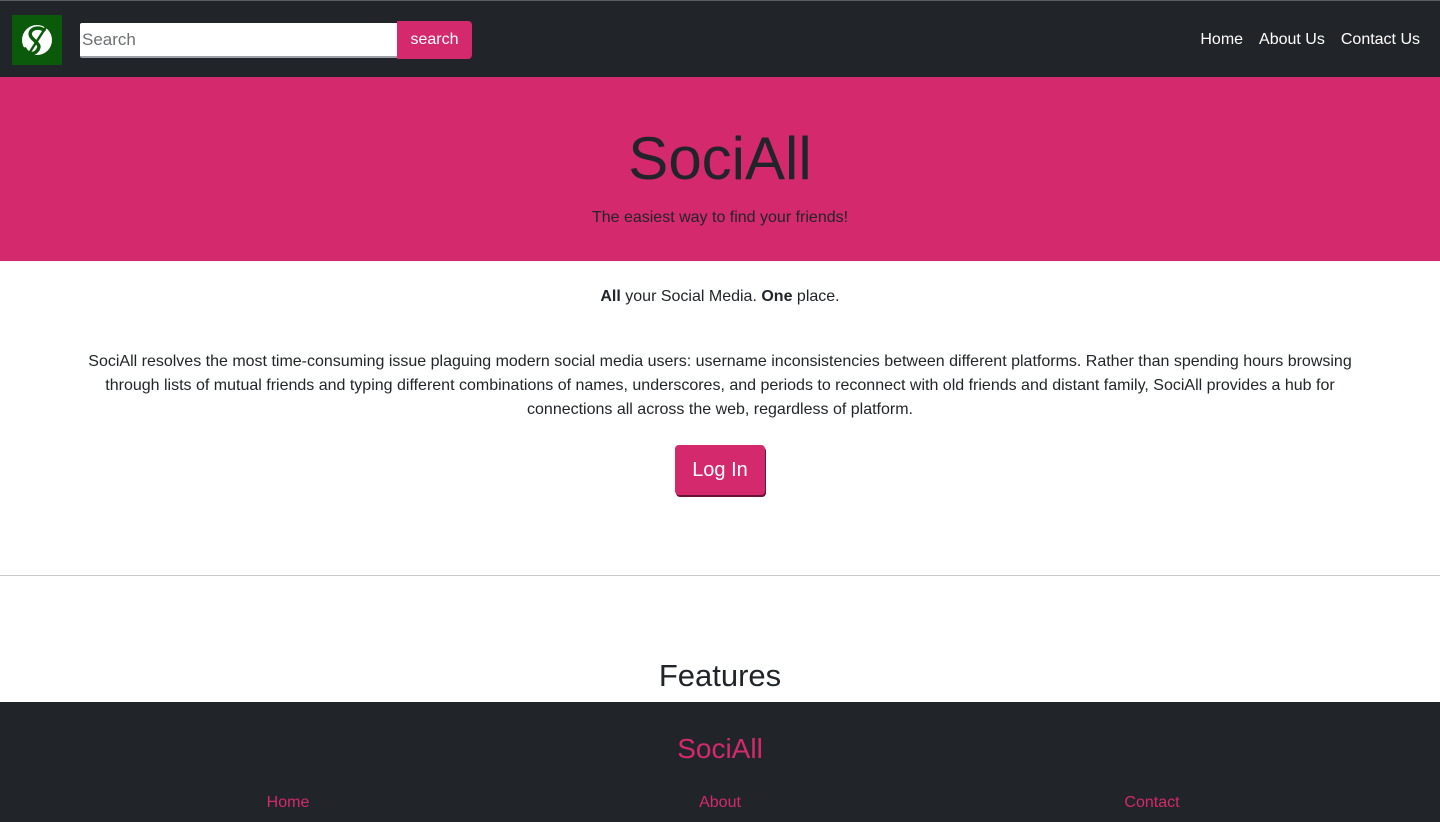 This screenshot has width=1440, height=822. I want to click on nav-link-home: Home, so click(1221, 40).